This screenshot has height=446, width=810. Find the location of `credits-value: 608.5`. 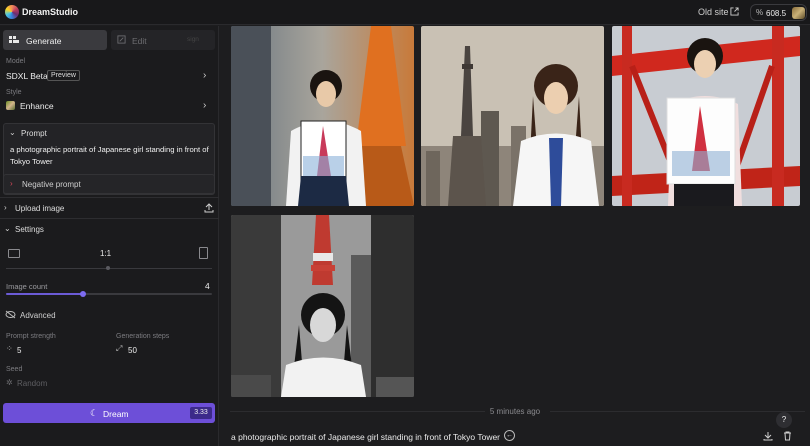

credits-value: 608.5 is located at coordinates (776, 13).